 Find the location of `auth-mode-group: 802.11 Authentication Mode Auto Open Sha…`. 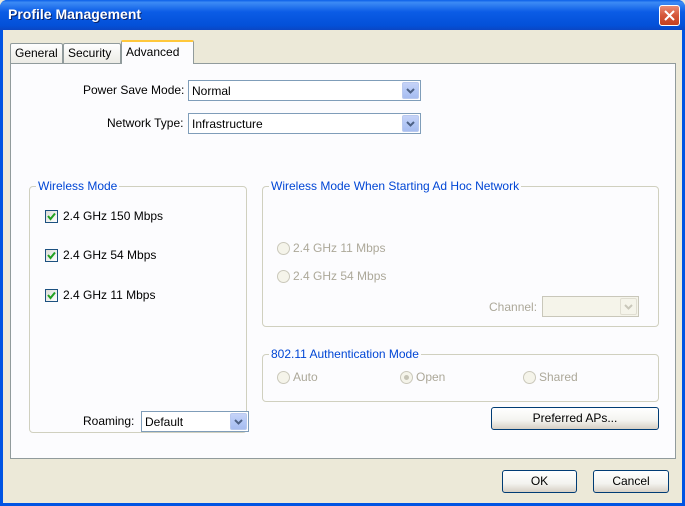

auth-mode-group: 802.11 Authentication Mode Auto Open Sha… is located at coordinates (460, 374).